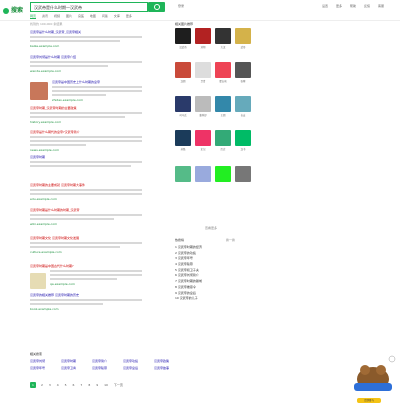 The image size is (400, 408). I want to click on page-link: 6, so click(74, 385).